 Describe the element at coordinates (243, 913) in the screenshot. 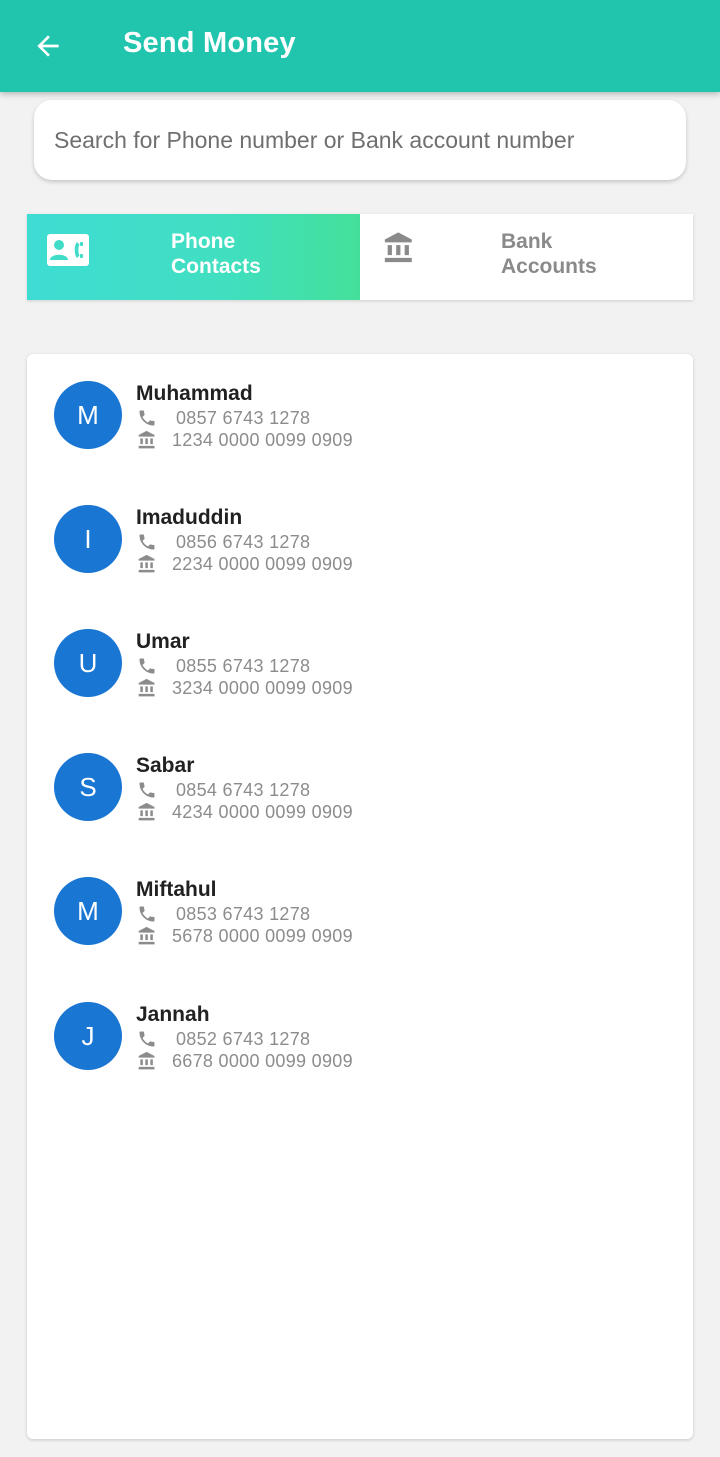

I see `contact-phone: 0853 6743 1278` at that location.